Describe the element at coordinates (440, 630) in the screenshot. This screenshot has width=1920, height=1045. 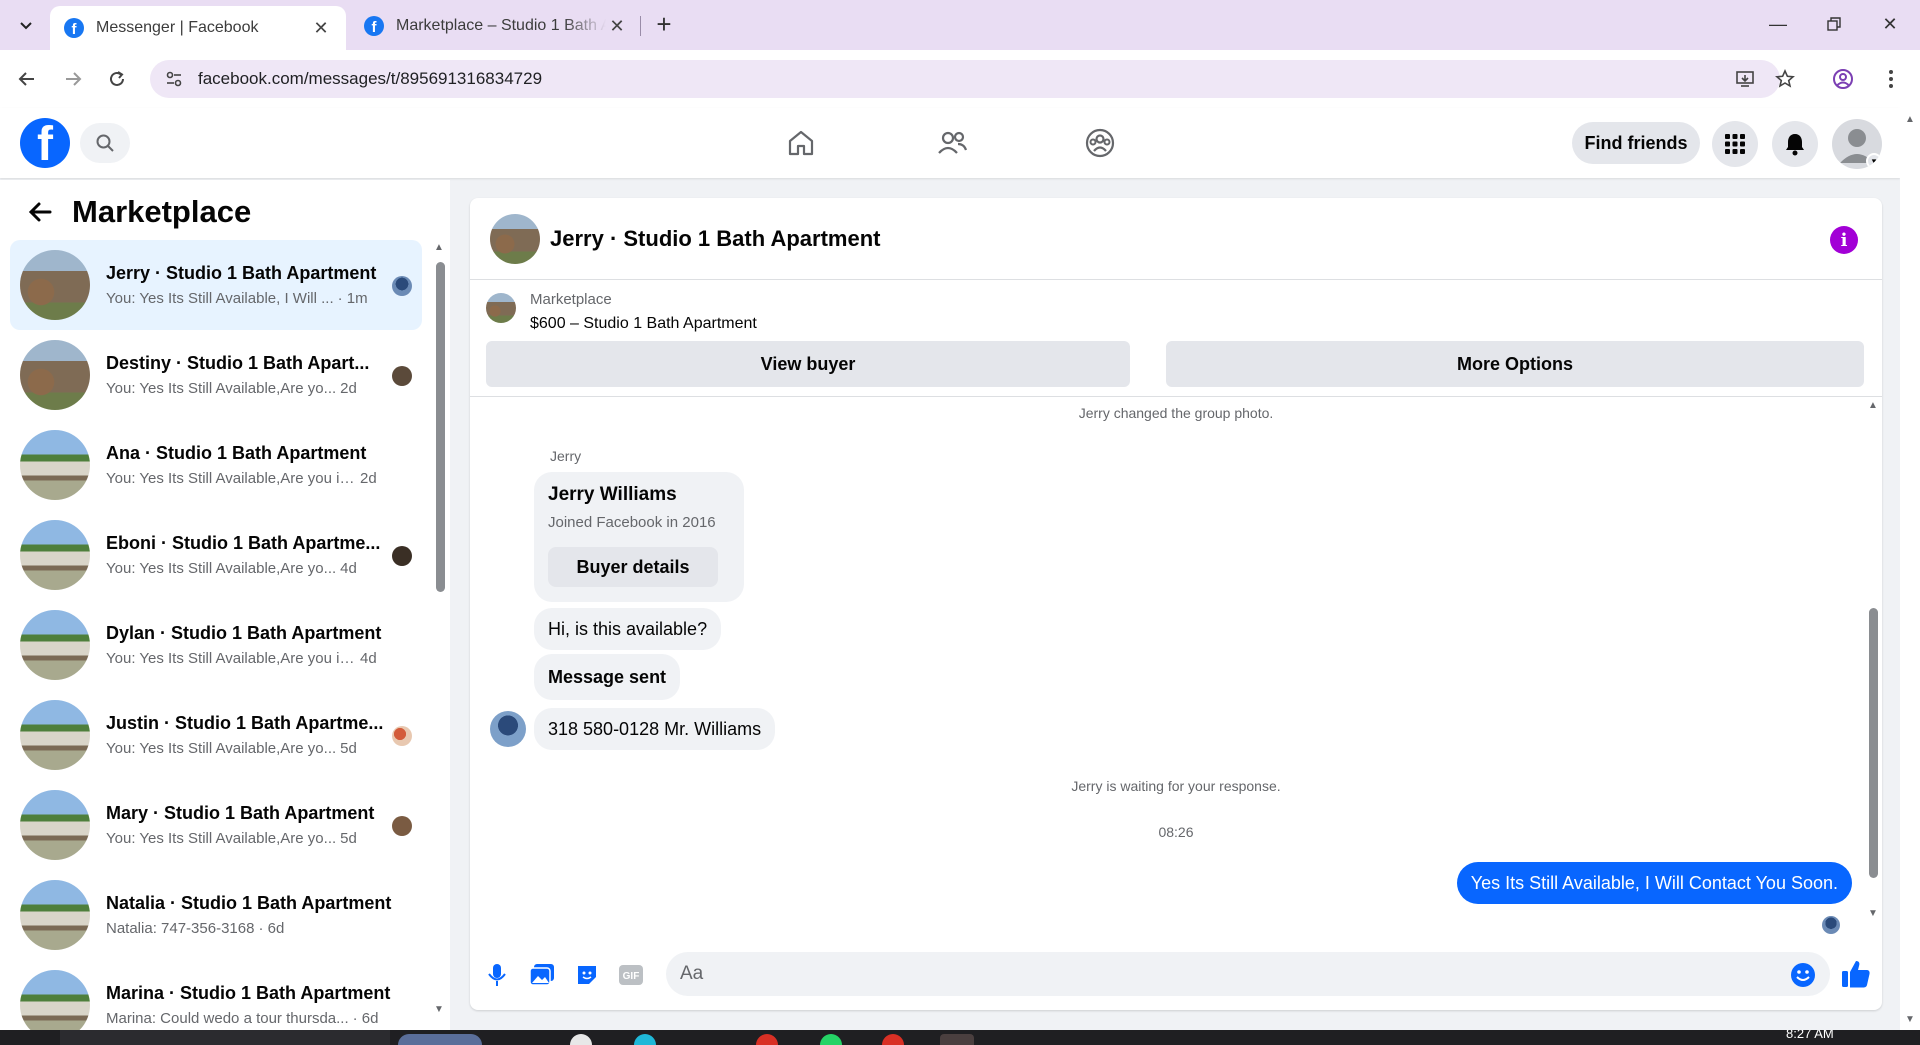
I see `sidebar-scrollbar: ▲ ▼` at that location.